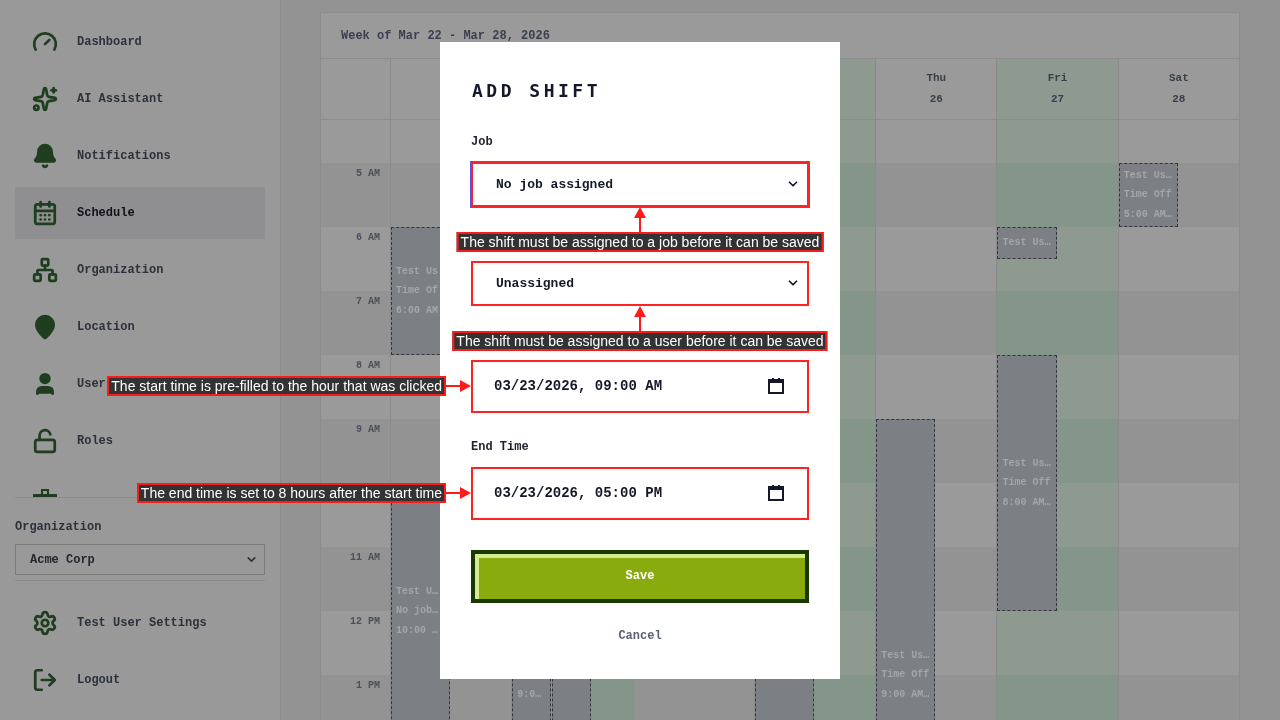 This screenshot has width=1280, height=720. I want to click on datetime-field: 03/23/2026, 09:00 AM, so click(640, 386).